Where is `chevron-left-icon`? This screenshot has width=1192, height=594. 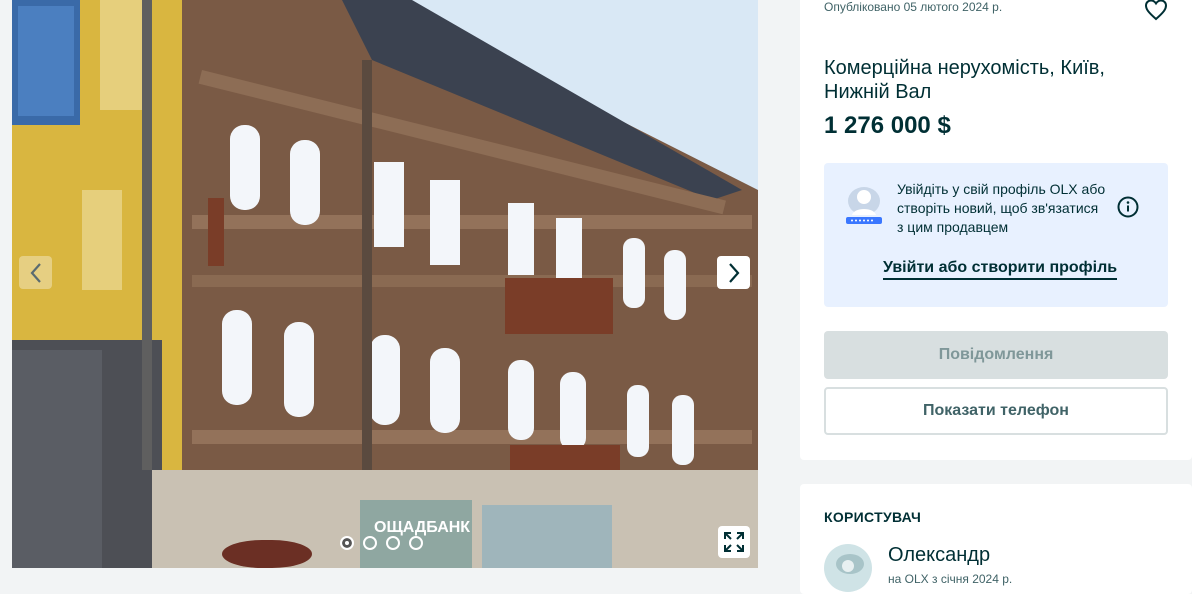
chevron-left-icon is located at coordinates (35, 272).